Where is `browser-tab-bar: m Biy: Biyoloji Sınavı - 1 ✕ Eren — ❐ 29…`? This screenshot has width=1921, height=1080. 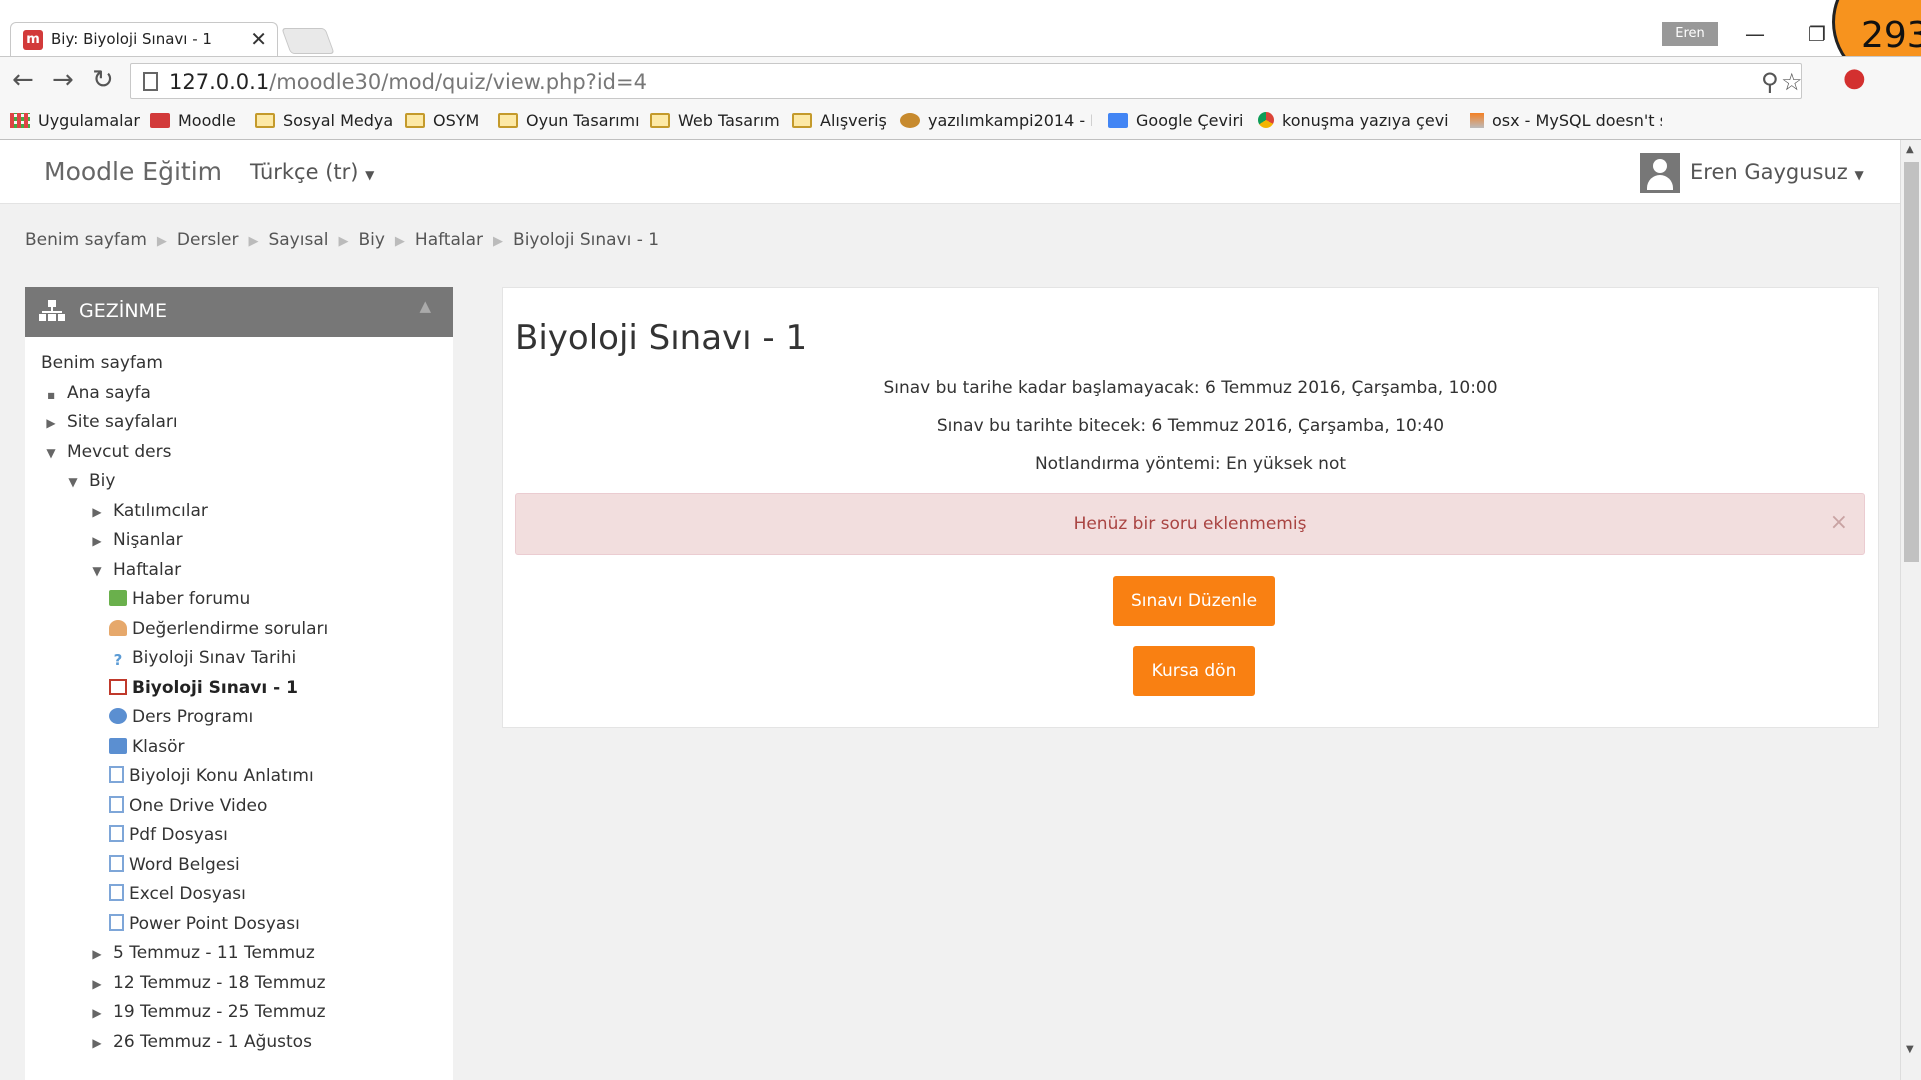 browser-tab-bar: m Biy: Biyoloji Sınavı - 1 ✕ Eren — ❐ 29… is located at coordinates (960, 45).